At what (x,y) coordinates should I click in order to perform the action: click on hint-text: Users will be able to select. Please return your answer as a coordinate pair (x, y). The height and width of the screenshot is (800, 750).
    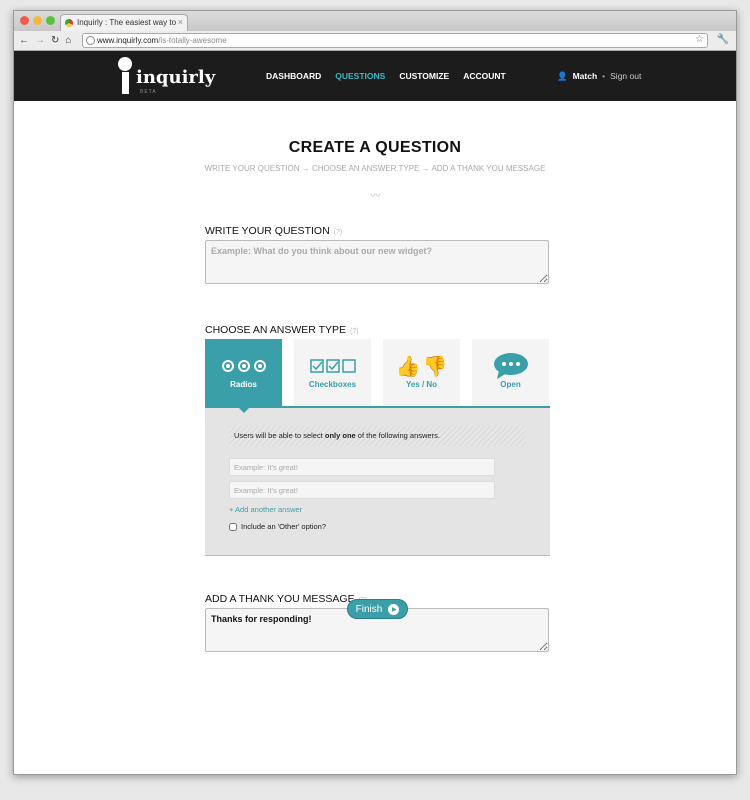
    Looking at the image, I should click on (279, 435).